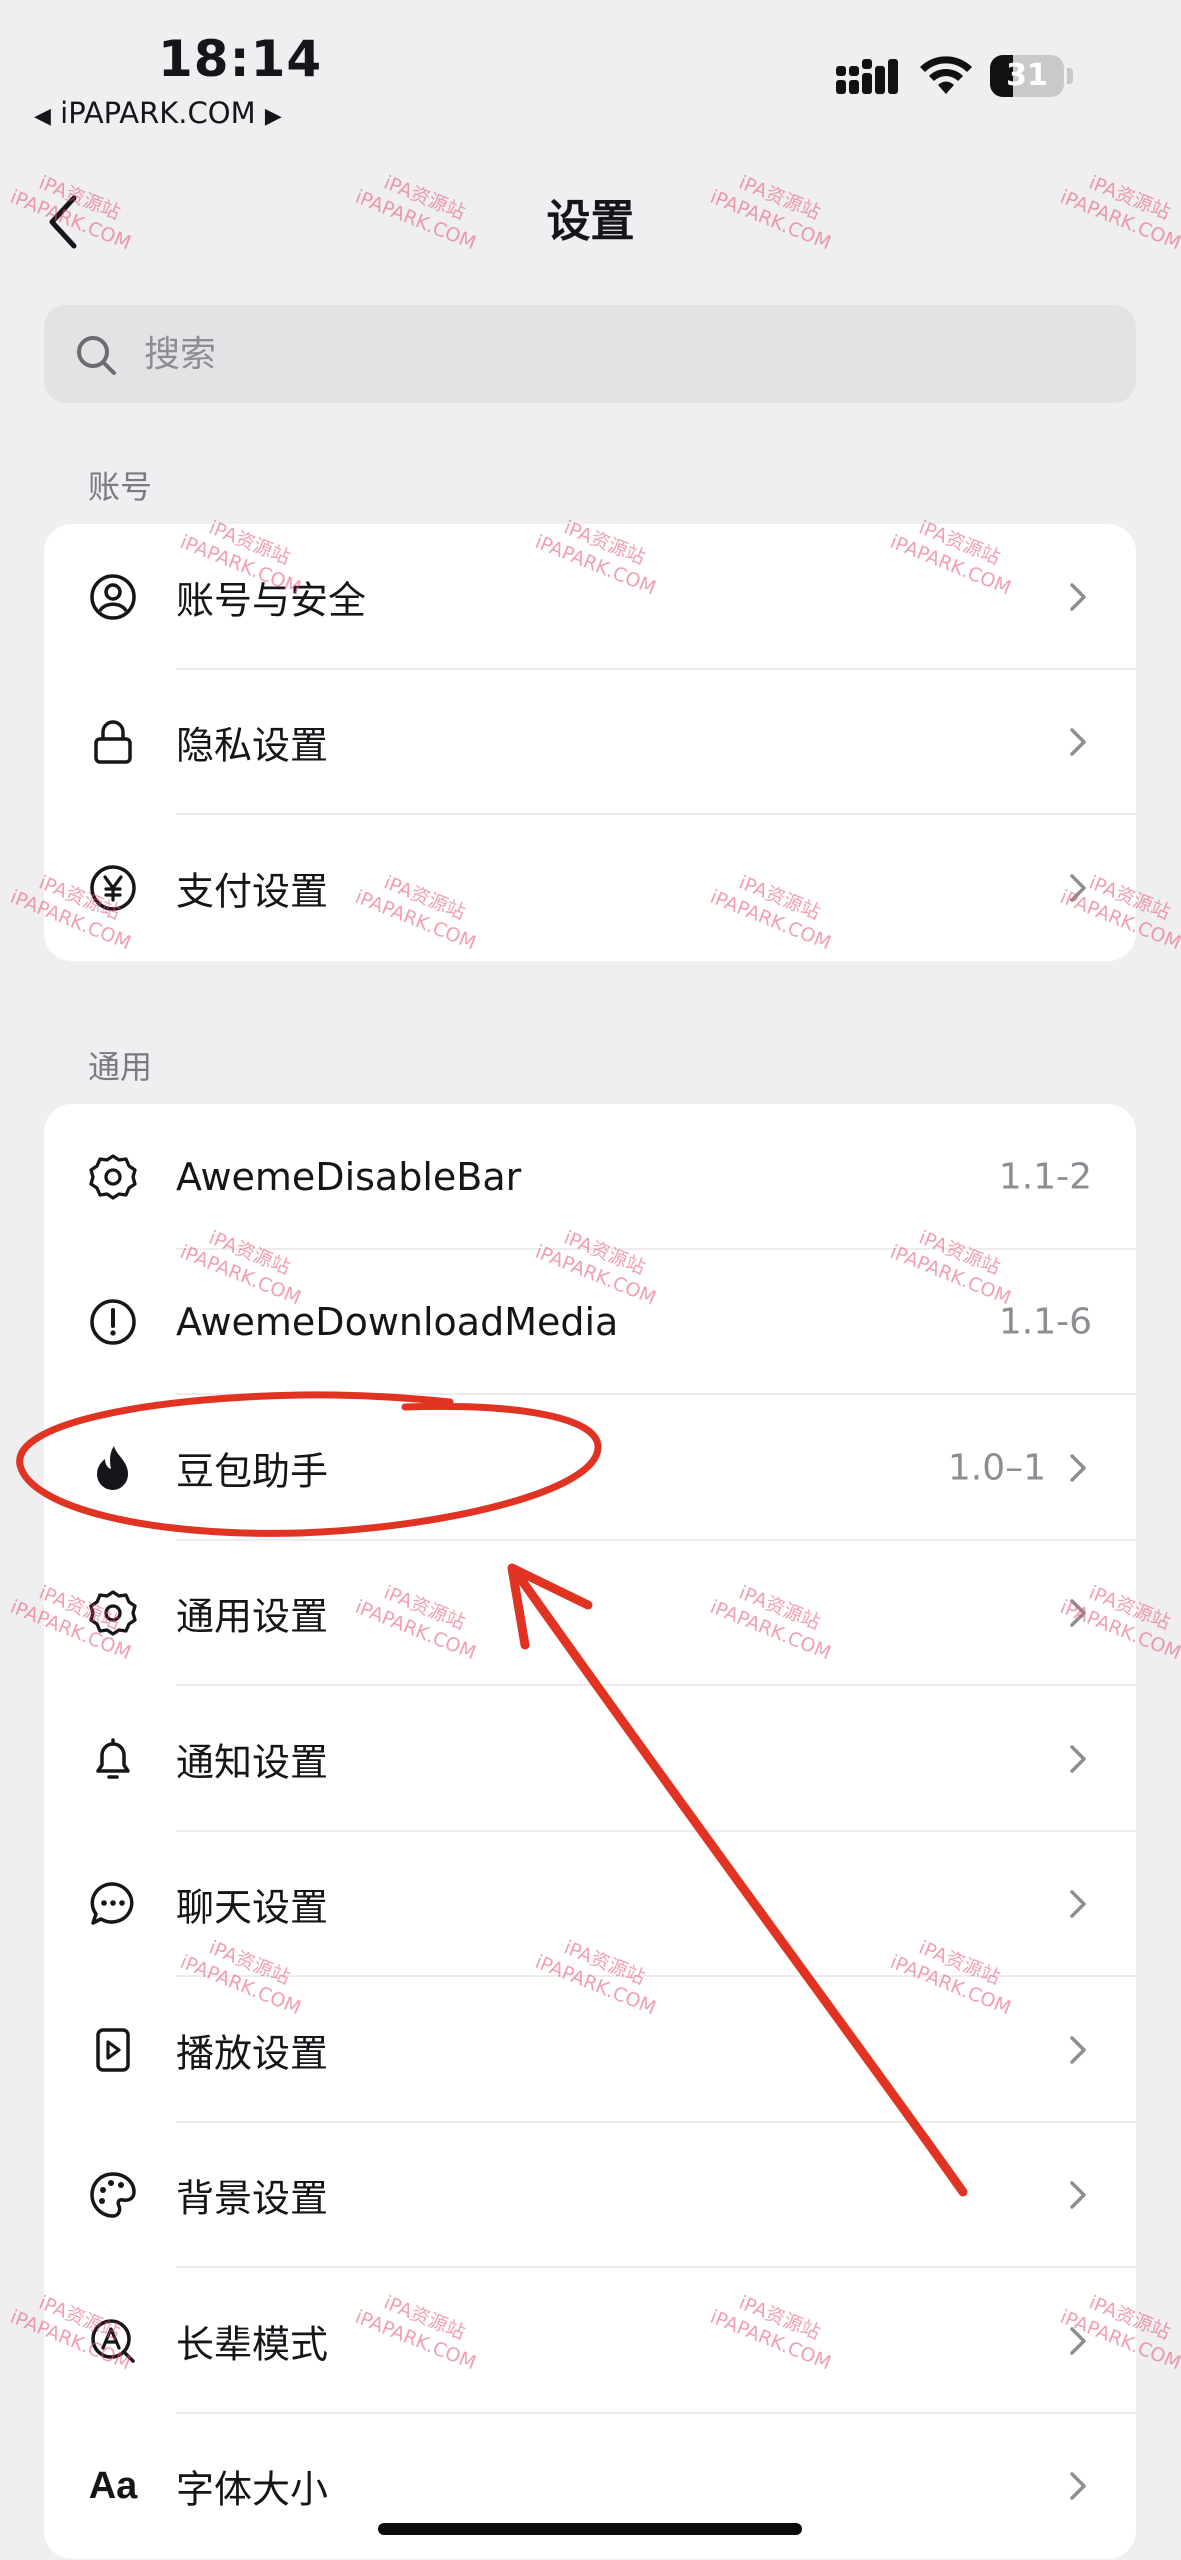 This screenshot has height=2560, width=1181. What do you see at coordinates (590, 1759) in the screenshot?
I see `settings-row-notifications: 通知设置` at bounding box center [590, 1759].